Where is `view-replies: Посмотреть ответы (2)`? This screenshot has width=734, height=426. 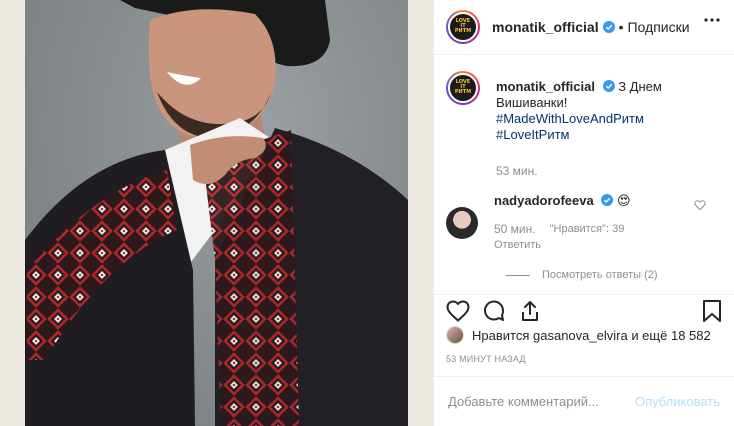
view-replies: Посмотреть ответы (2) is located at coordinates (614, 275).